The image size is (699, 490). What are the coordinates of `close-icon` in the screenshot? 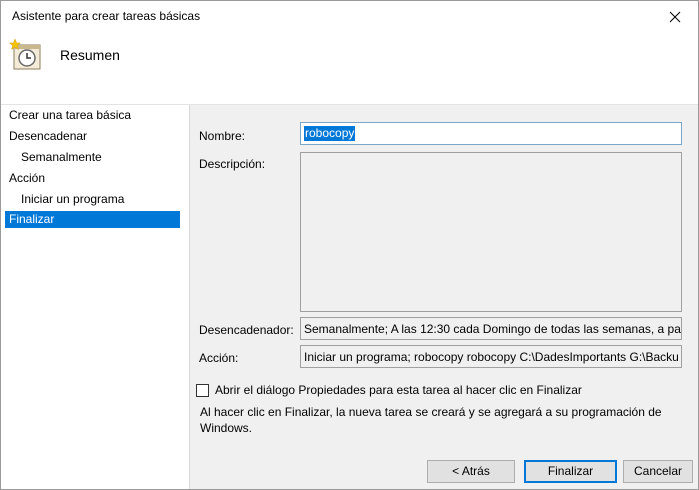 It's located at (675, 16).